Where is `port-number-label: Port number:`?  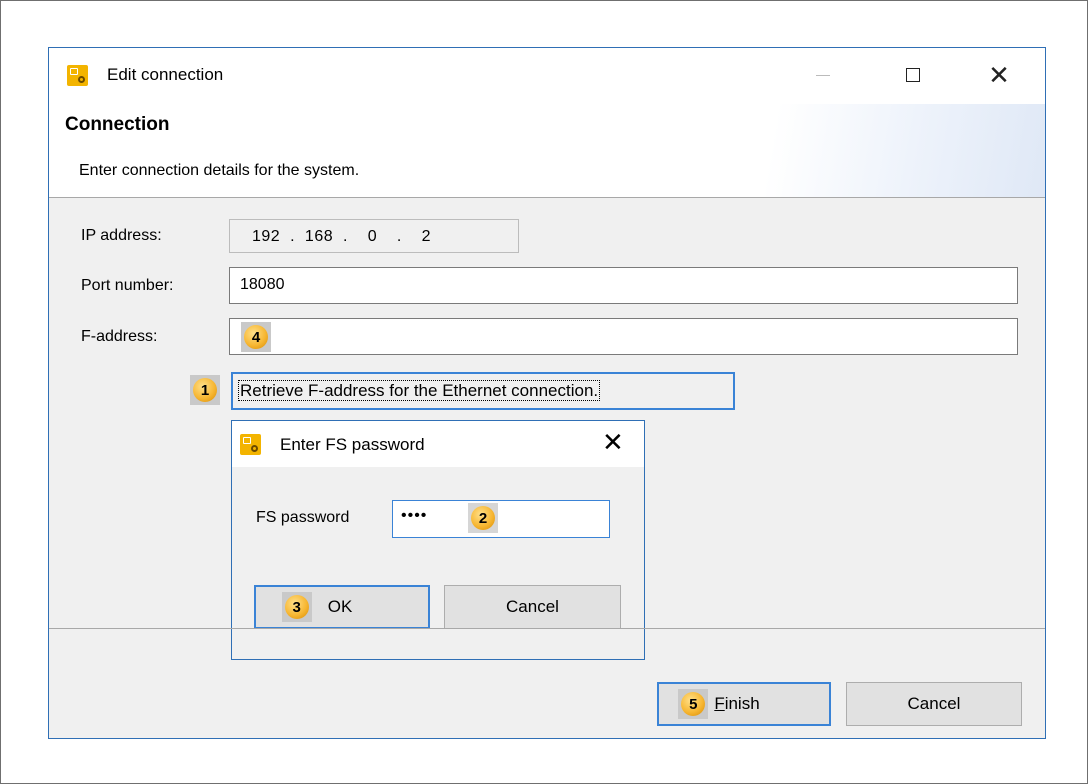
port-number-label: Port number: is located at coordinates (127, 285).